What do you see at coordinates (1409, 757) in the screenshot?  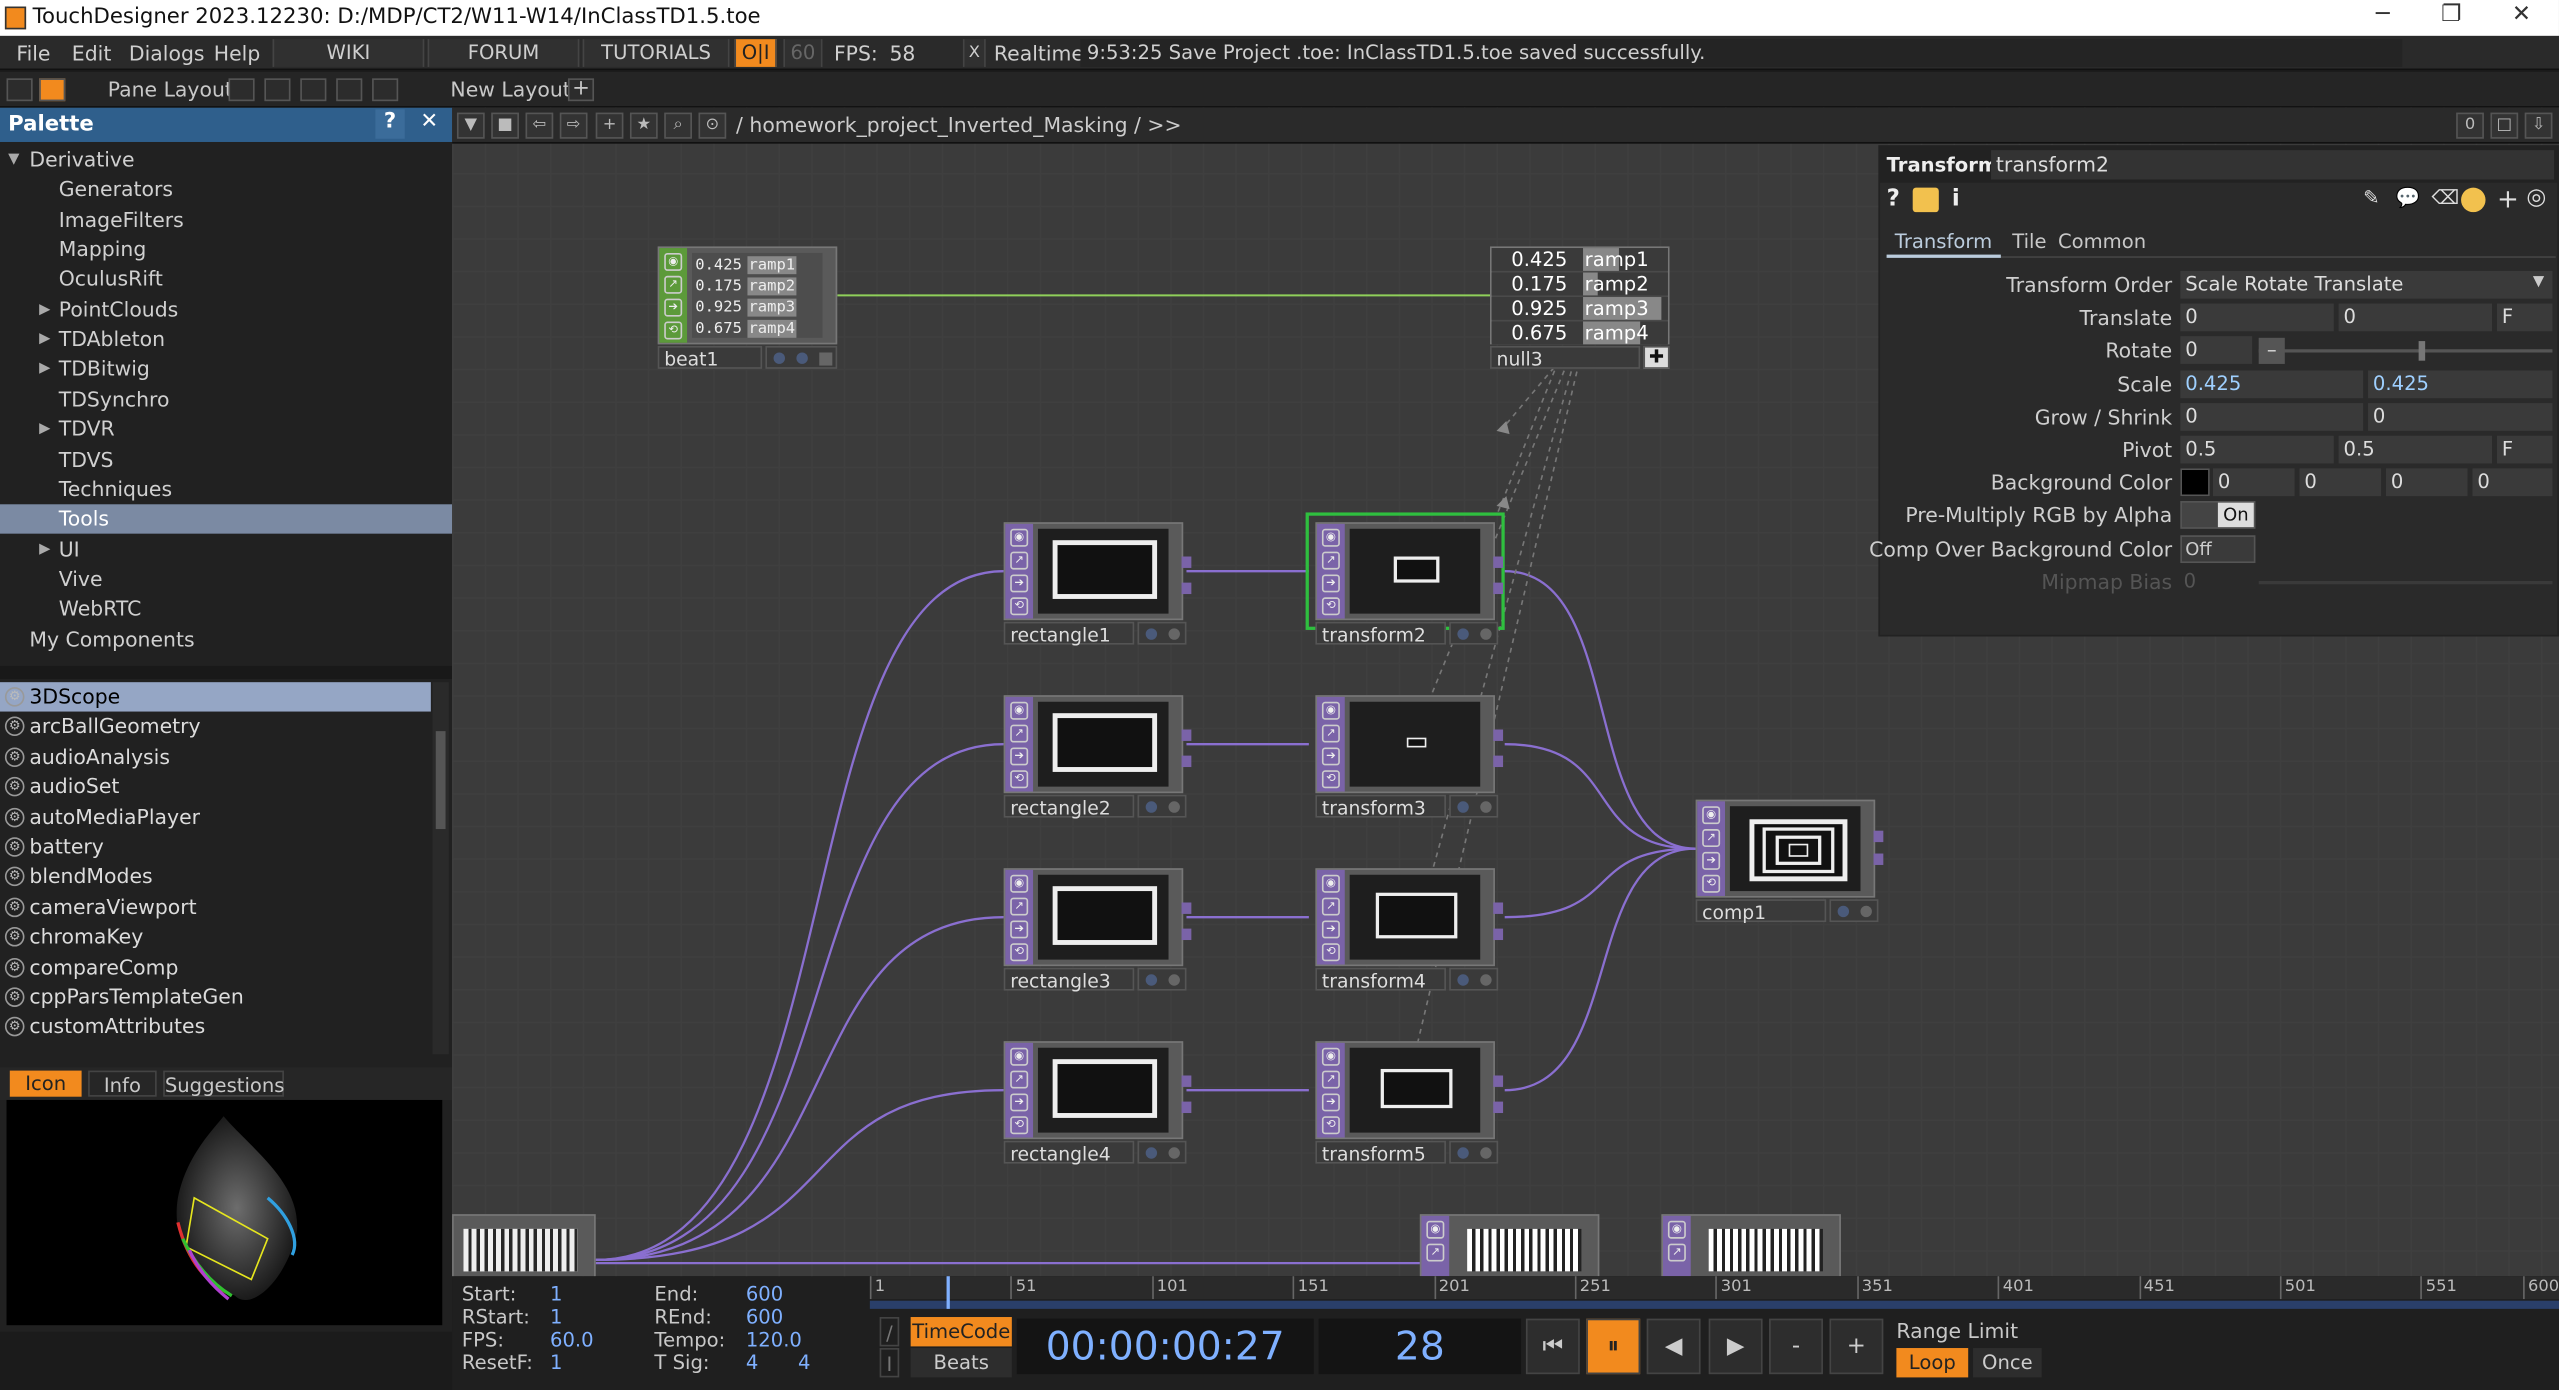 I see `top-node: ◉ ↗ ➔ ⟲ transform3` at bounding box center [1409, 757].